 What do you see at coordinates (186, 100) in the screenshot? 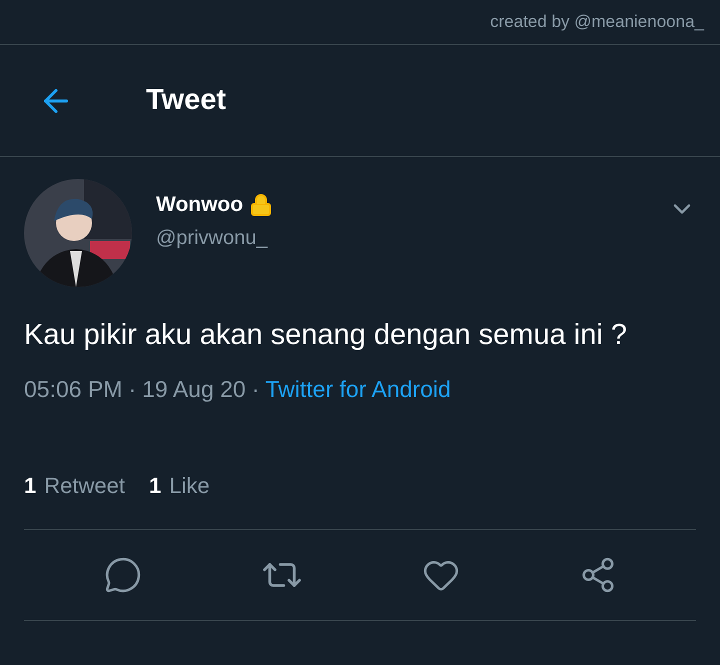
I see `page-title: Tweet` at bounding box center [186, 100].